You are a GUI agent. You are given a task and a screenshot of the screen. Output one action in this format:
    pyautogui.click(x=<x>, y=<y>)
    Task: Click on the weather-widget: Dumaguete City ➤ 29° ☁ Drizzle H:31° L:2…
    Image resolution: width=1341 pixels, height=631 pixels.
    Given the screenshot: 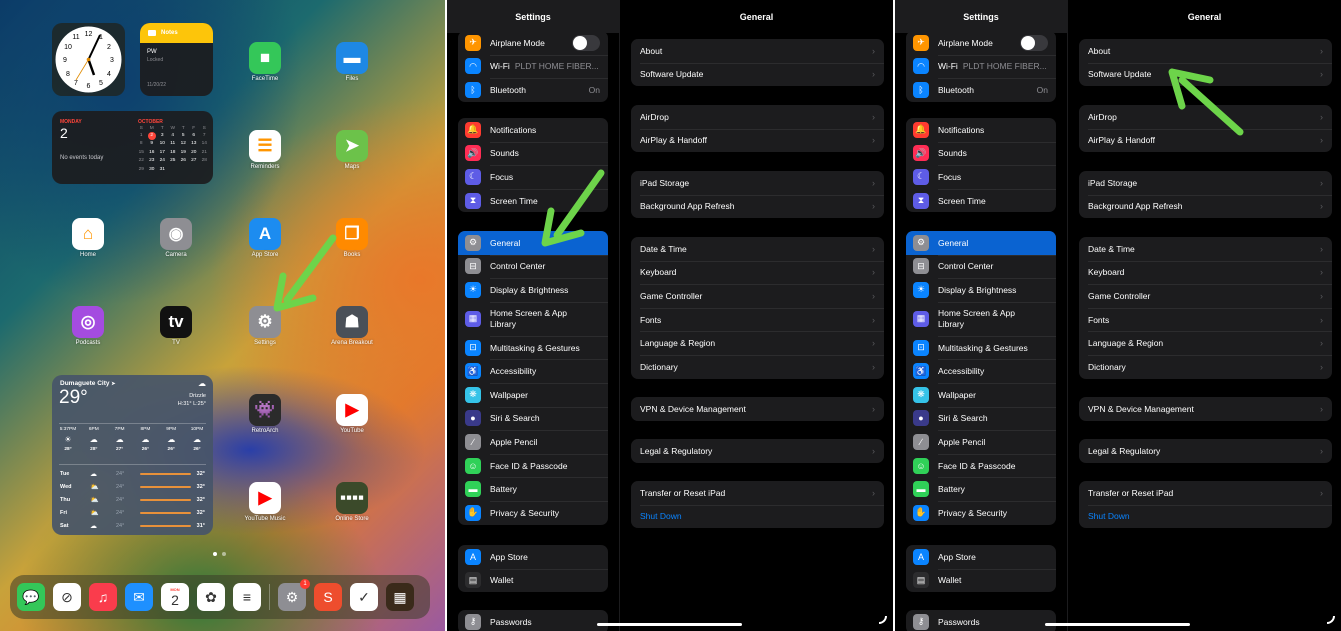 What is the action you would take?
    pyautogui.click(x=132, y=455)
    